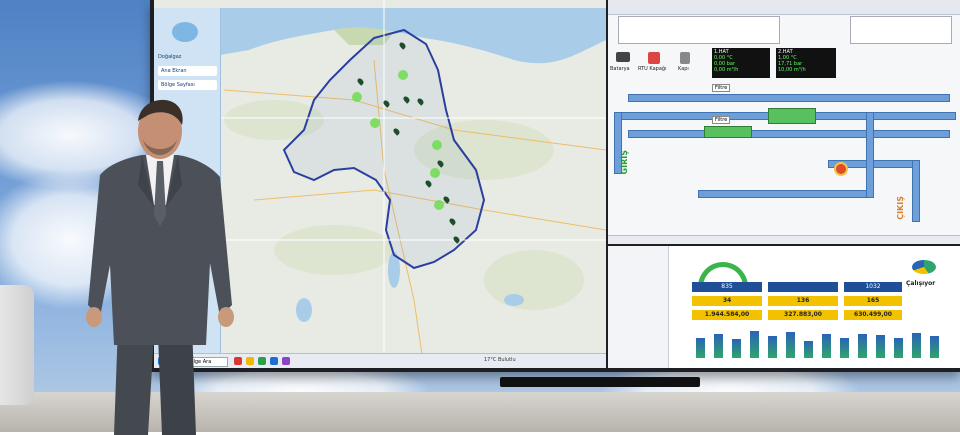 The height and width of the screenshot is (435, 960). I want to click on status-name: Çalışıyor, so click(921, 283).